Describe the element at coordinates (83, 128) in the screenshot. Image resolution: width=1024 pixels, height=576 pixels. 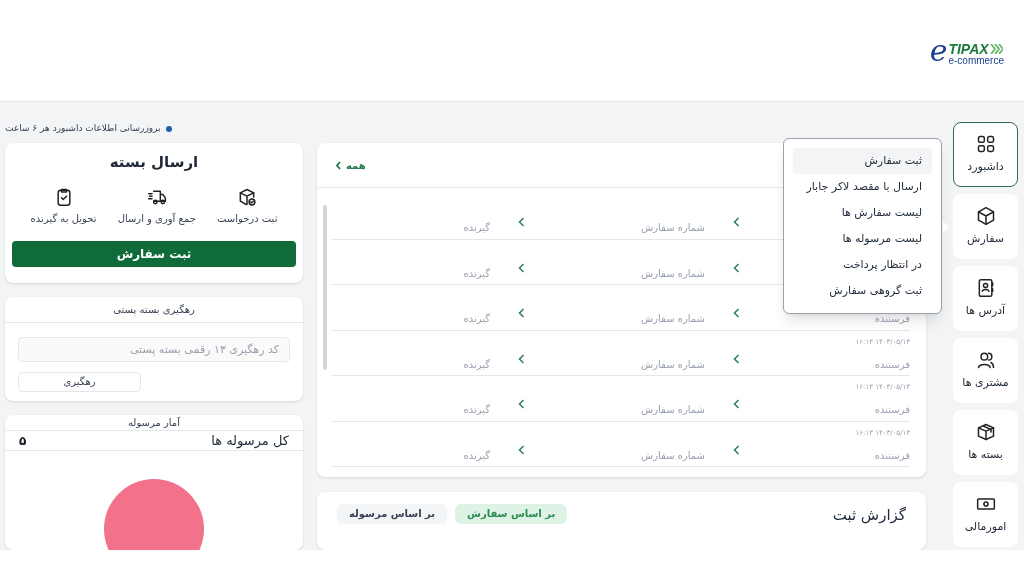
I see `update-notice: بروزرسانی اطلاعات داشبورد هر ۶ ساعت` at that location.